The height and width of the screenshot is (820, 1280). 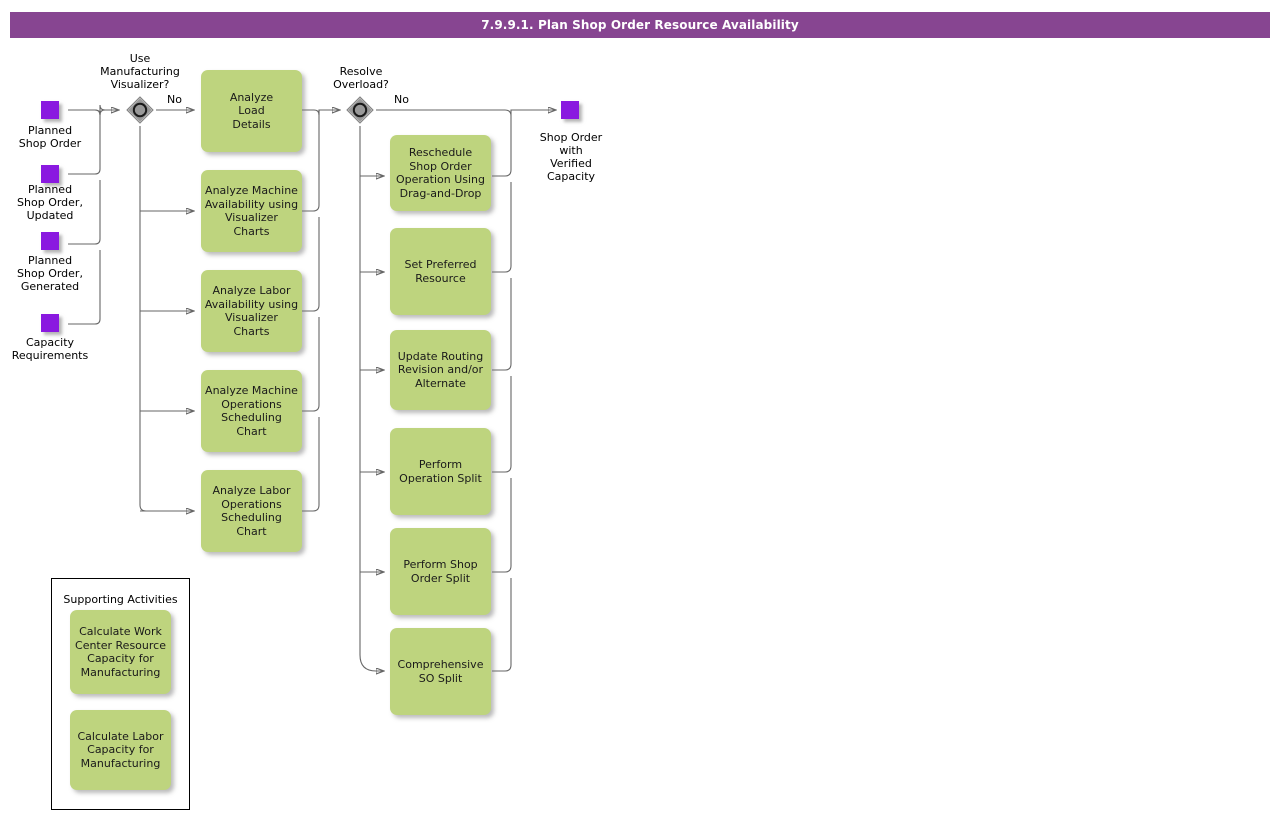 I want to click on gateway-label-use-manufacturing-visualizer: Use Manufacturing Visualizer?, so click(x=140, y=71).